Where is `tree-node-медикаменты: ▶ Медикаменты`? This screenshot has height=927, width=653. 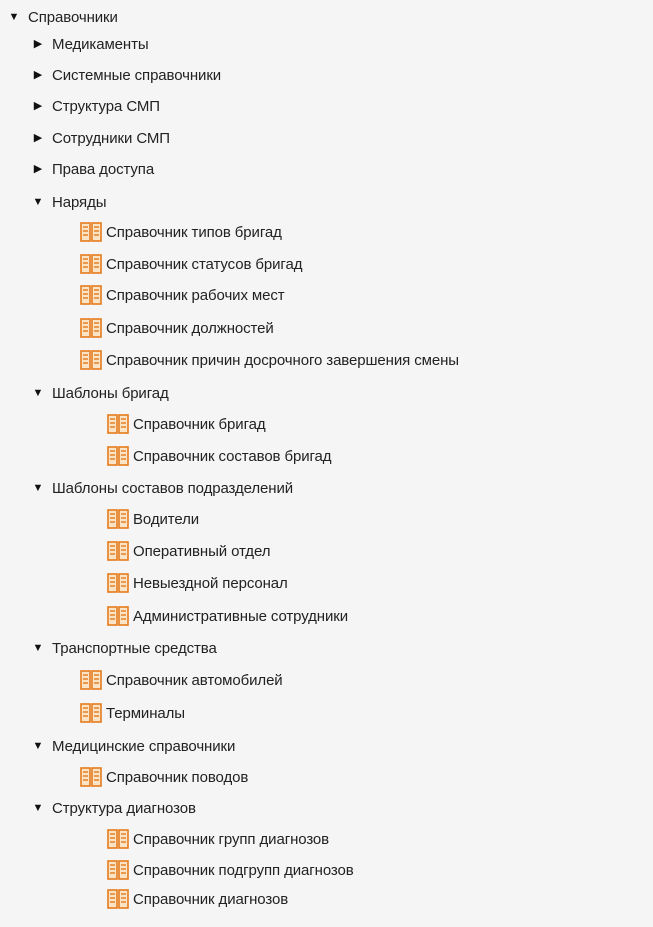 tree-node-медикаменты: ▶ Медикаменты is located at coordinates (89, 44).